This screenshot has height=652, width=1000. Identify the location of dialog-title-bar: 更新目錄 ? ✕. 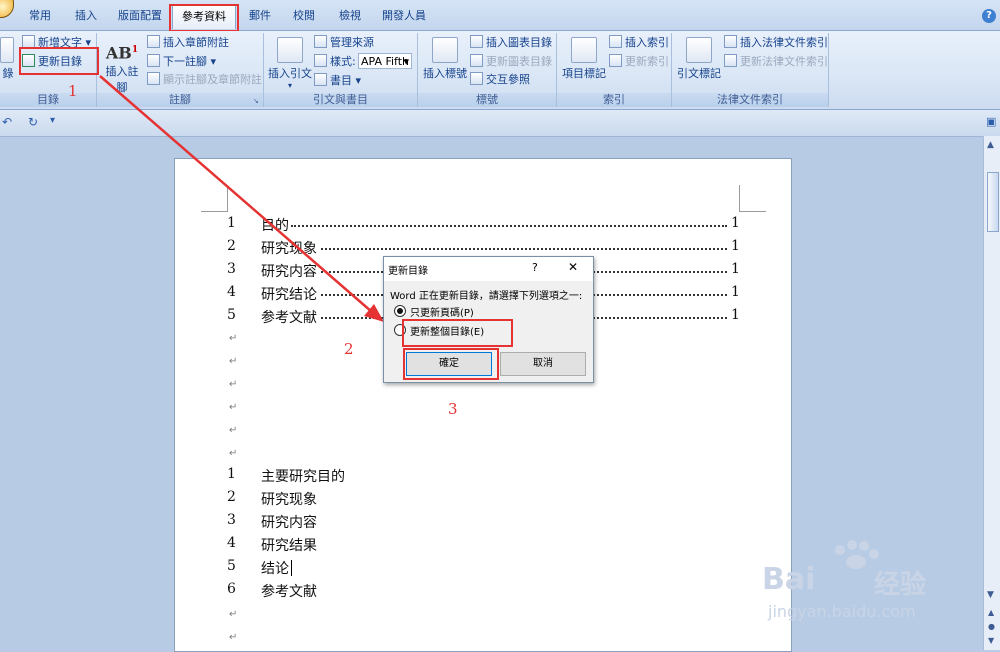
(488, 269).